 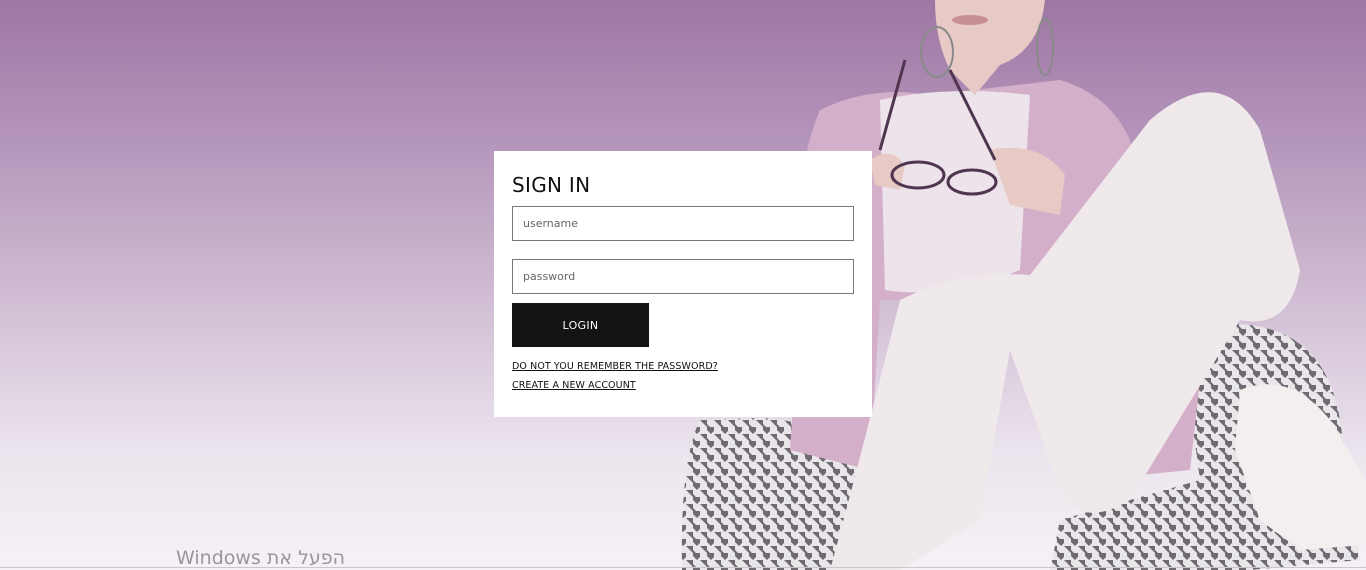 I want to click on username-input, so click(x=683, y=223).